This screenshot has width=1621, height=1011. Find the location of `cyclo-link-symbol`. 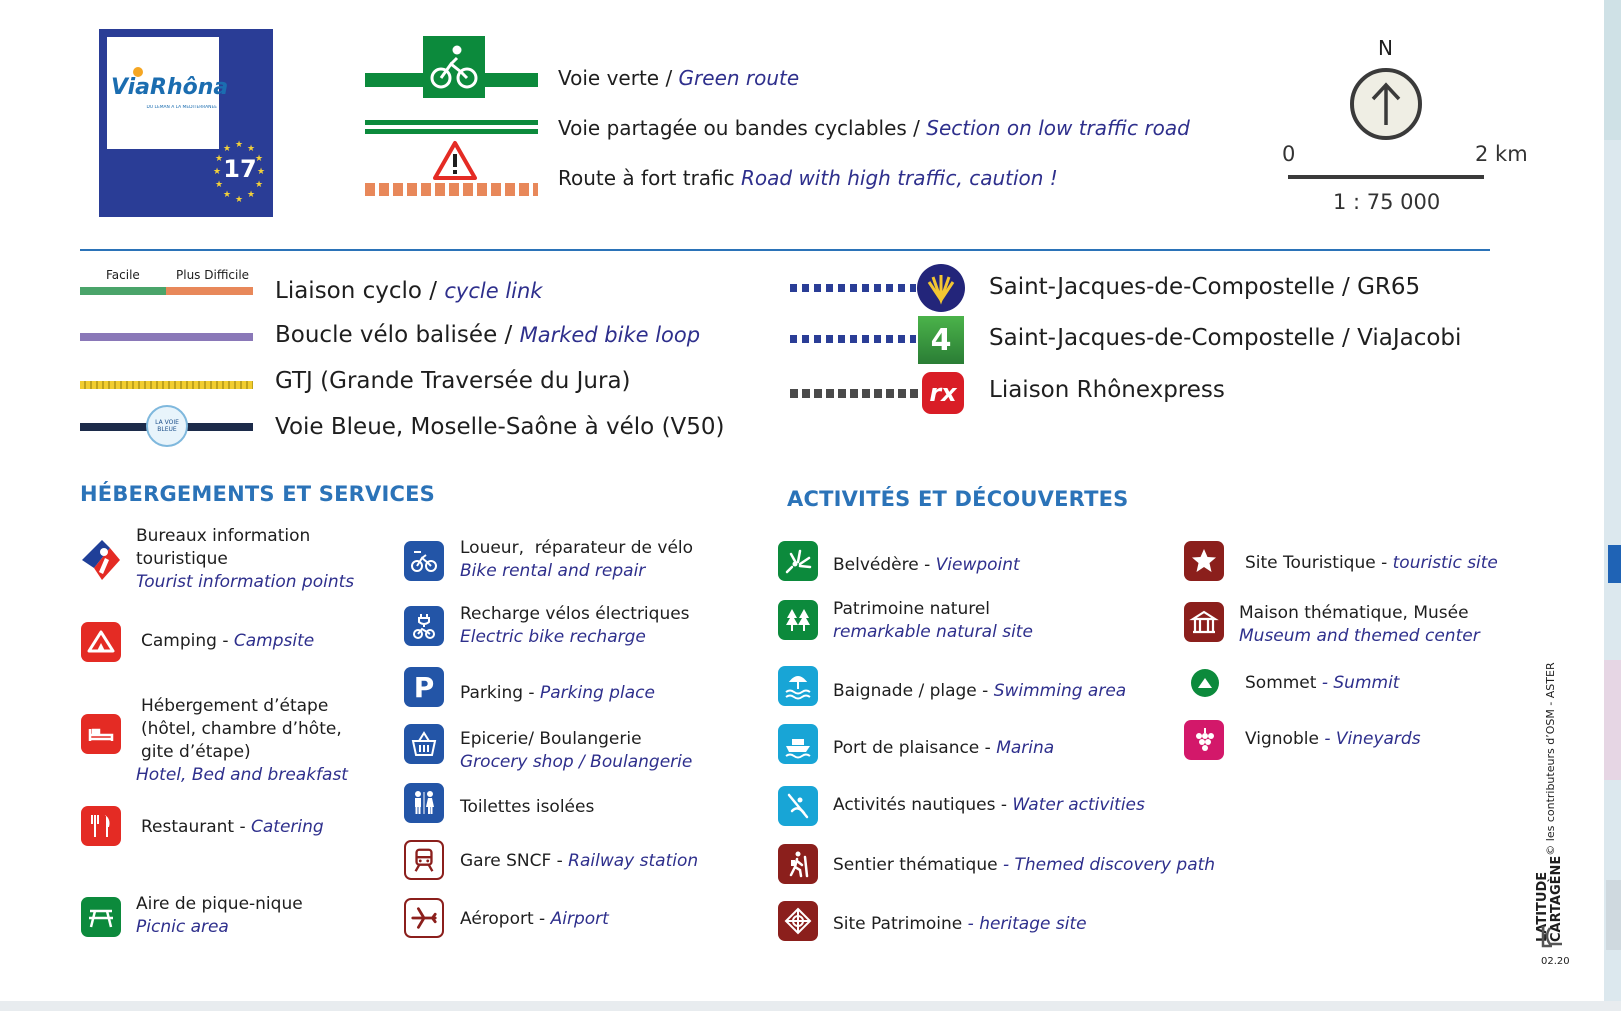

cyclo-link-symbol is located at coordinates (166, 291).